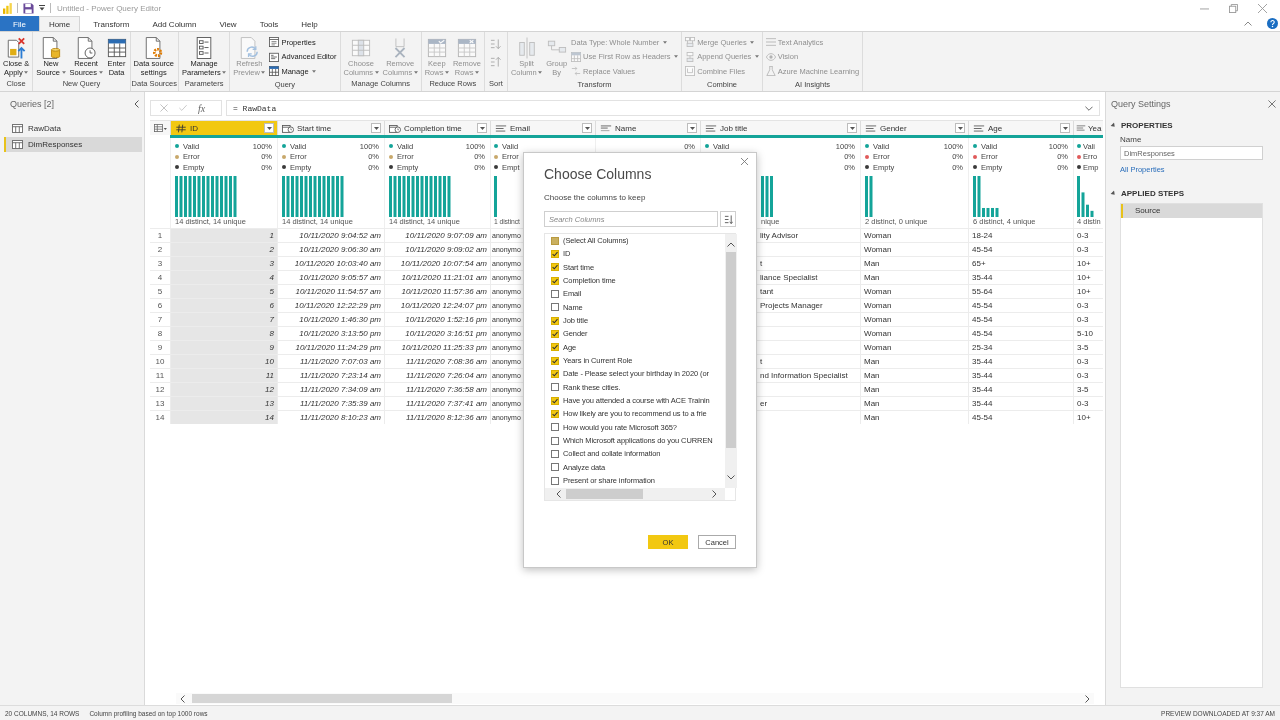  I want to click on editor-icon, so click(274, 56).